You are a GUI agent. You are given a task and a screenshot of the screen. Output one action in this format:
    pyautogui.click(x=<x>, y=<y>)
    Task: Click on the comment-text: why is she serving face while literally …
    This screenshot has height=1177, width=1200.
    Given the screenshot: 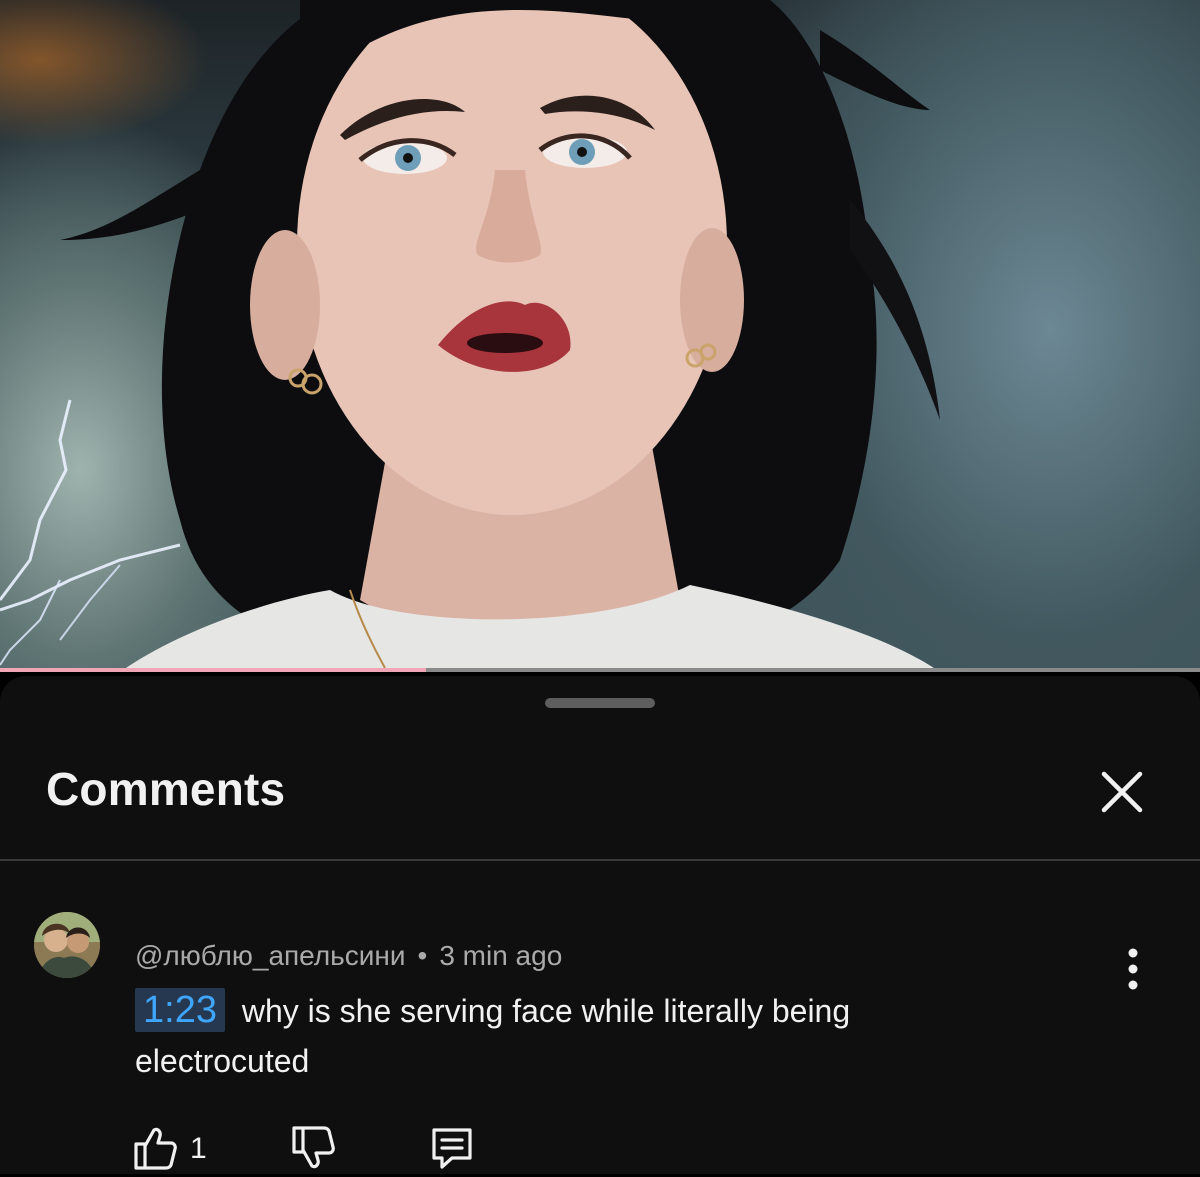 What is the action you would take?
    pyautogui.click(x=493, y=1036)
    